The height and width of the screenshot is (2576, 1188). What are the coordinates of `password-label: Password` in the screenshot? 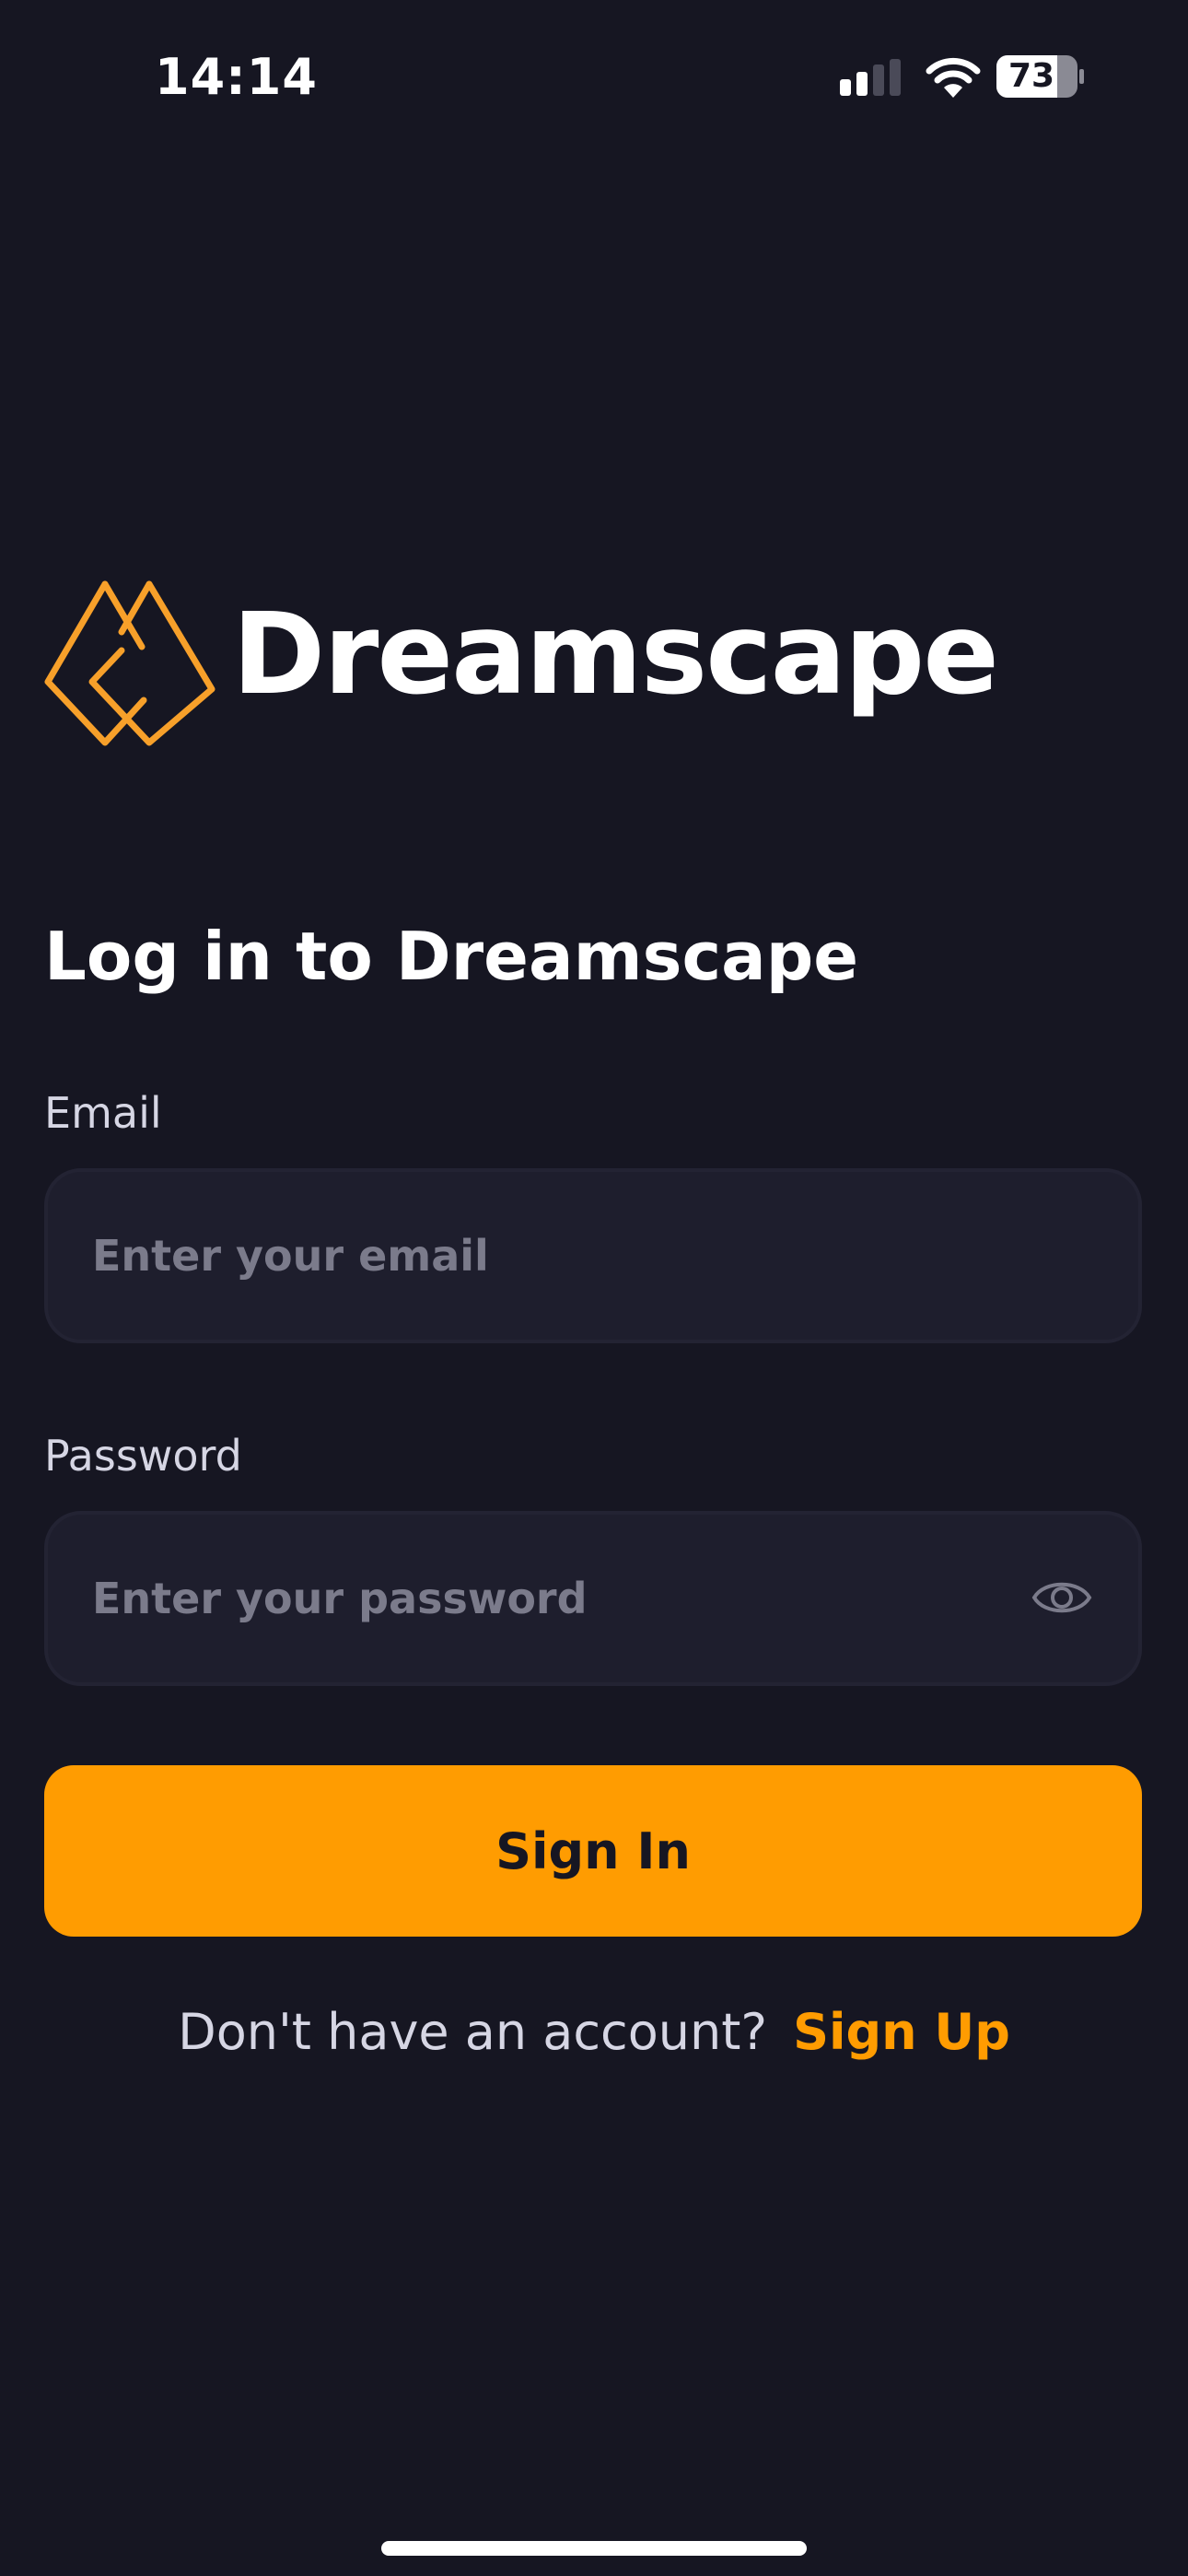 It's located at (143, 1456).